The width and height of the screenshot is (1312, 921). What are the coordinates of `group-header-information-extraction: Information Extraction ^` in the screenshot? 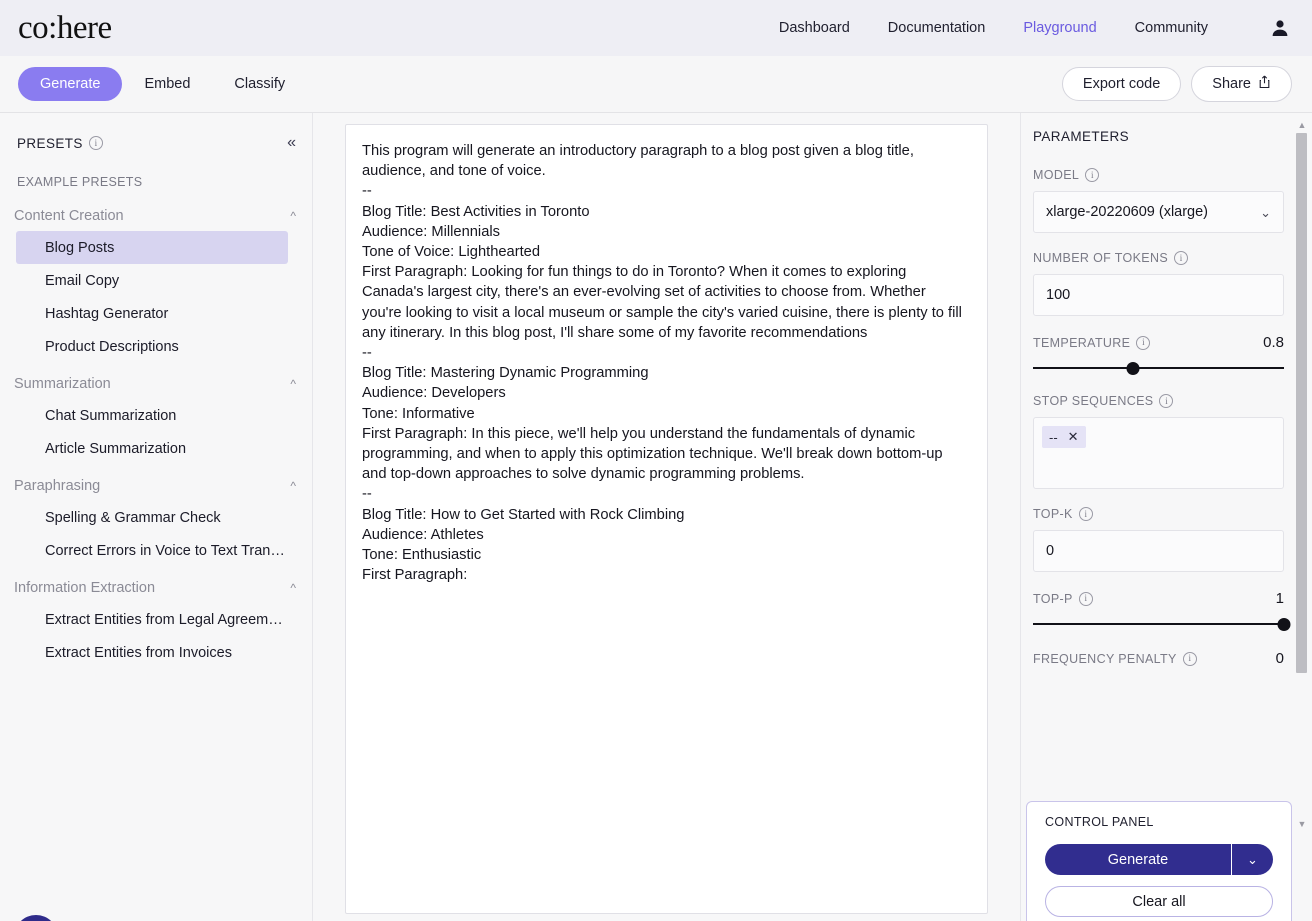 It's located at (156, 588).